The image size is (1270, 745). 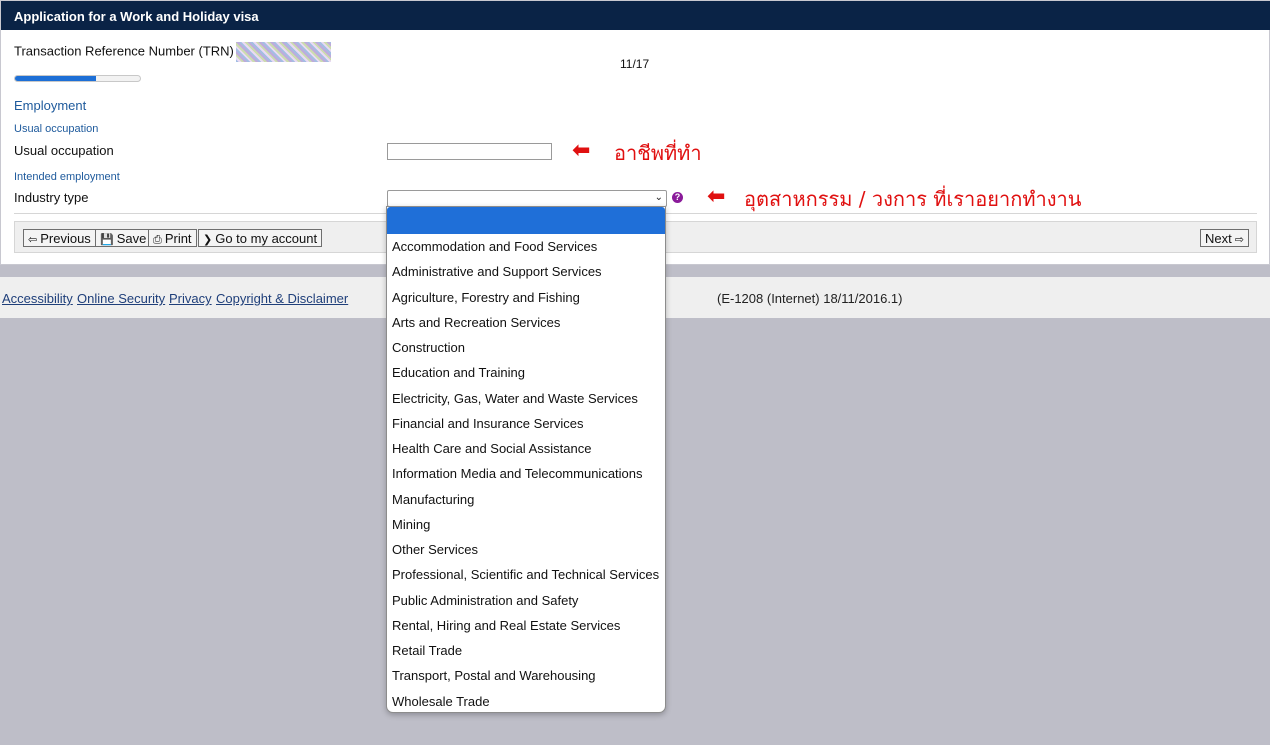 What do you see at coordinates (635, 64) in the screenshot?
I see `step-indicator: 11/17` at bounding box center [635, 64].